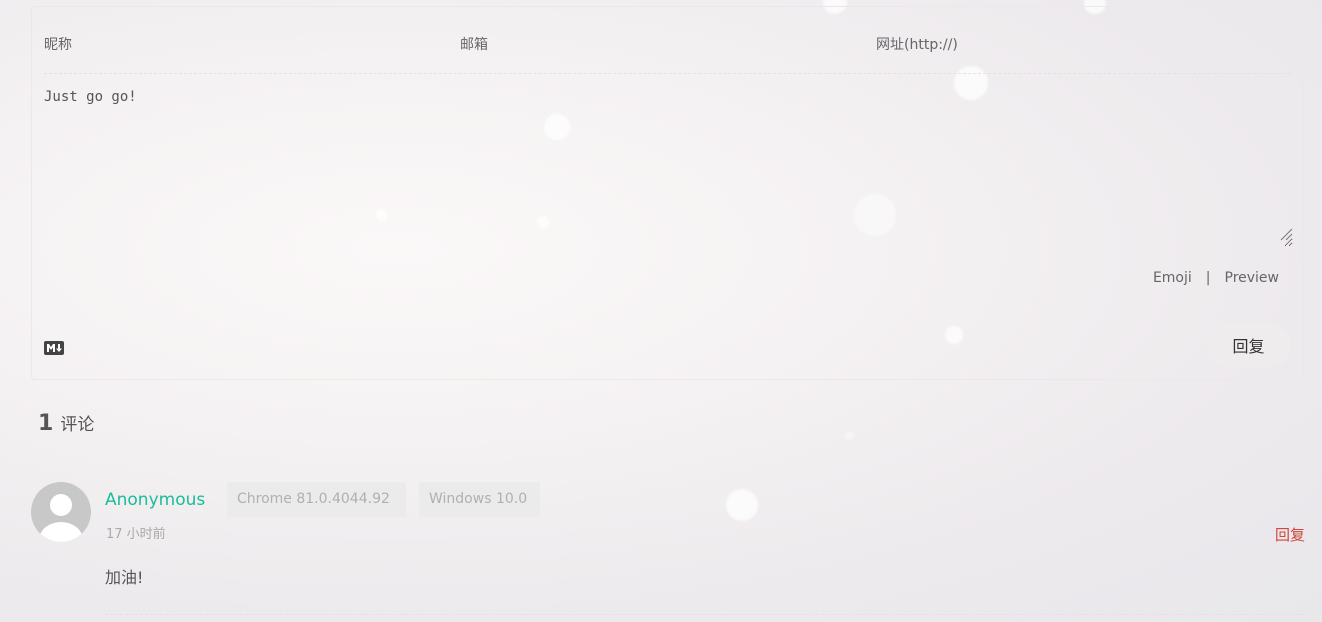  Describe the element at coordinates (54, 348) in the screenshot. I see `markdown-icon` at that location.